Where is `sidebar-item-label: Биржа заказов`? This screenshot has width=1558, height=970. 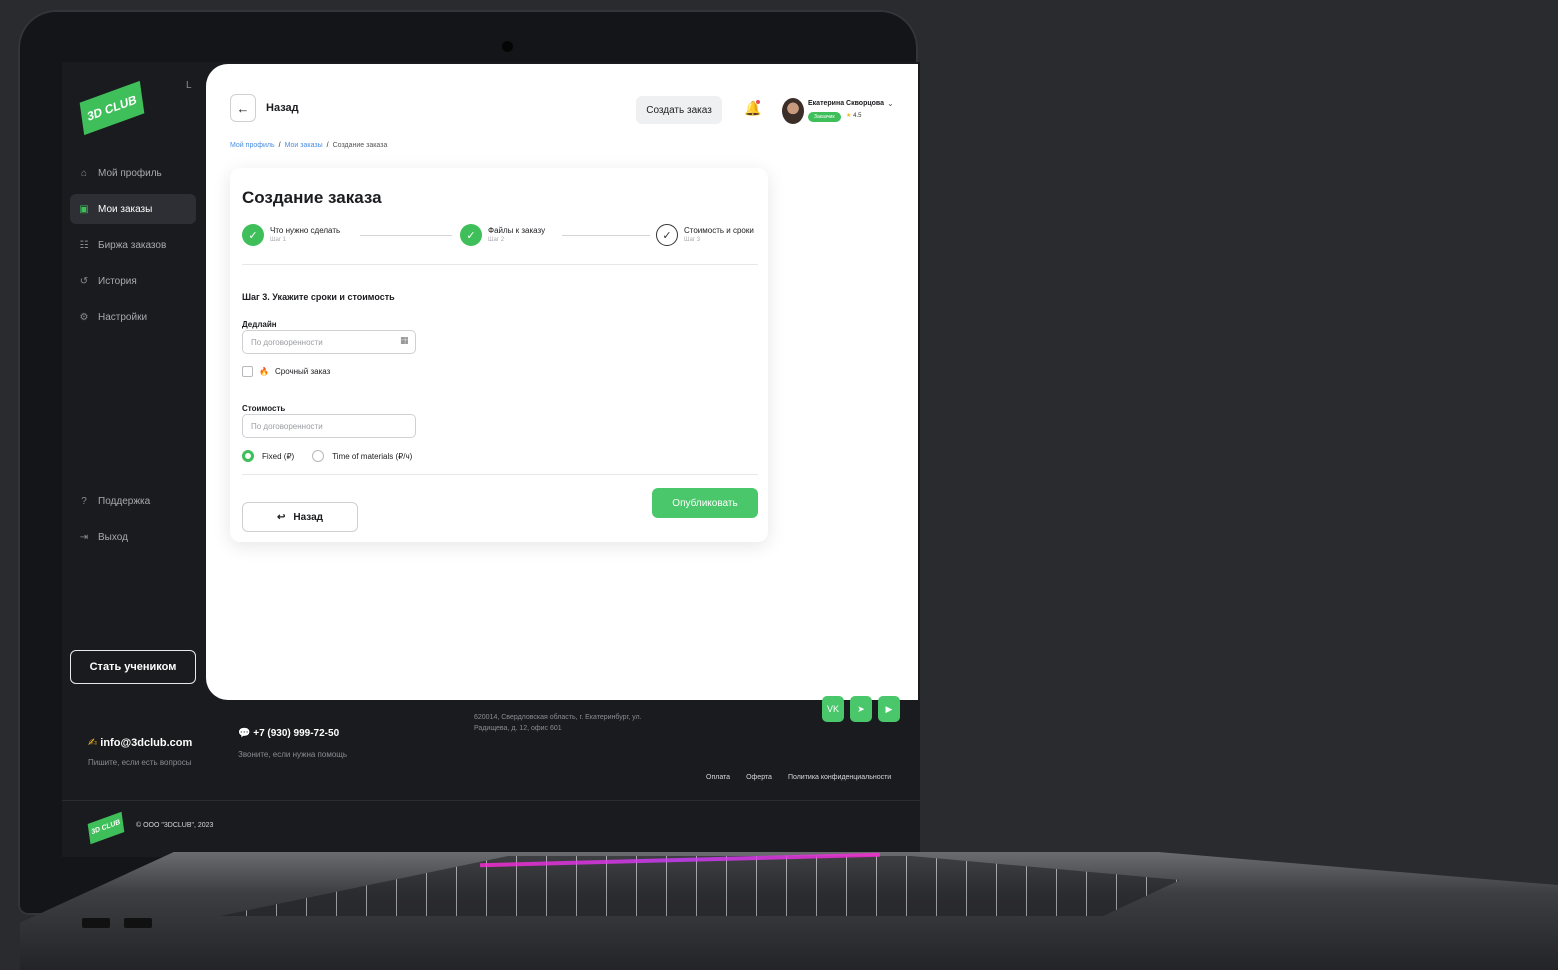
sidebar-item-label: Биржа заказов is located at coordinates (132, 245).